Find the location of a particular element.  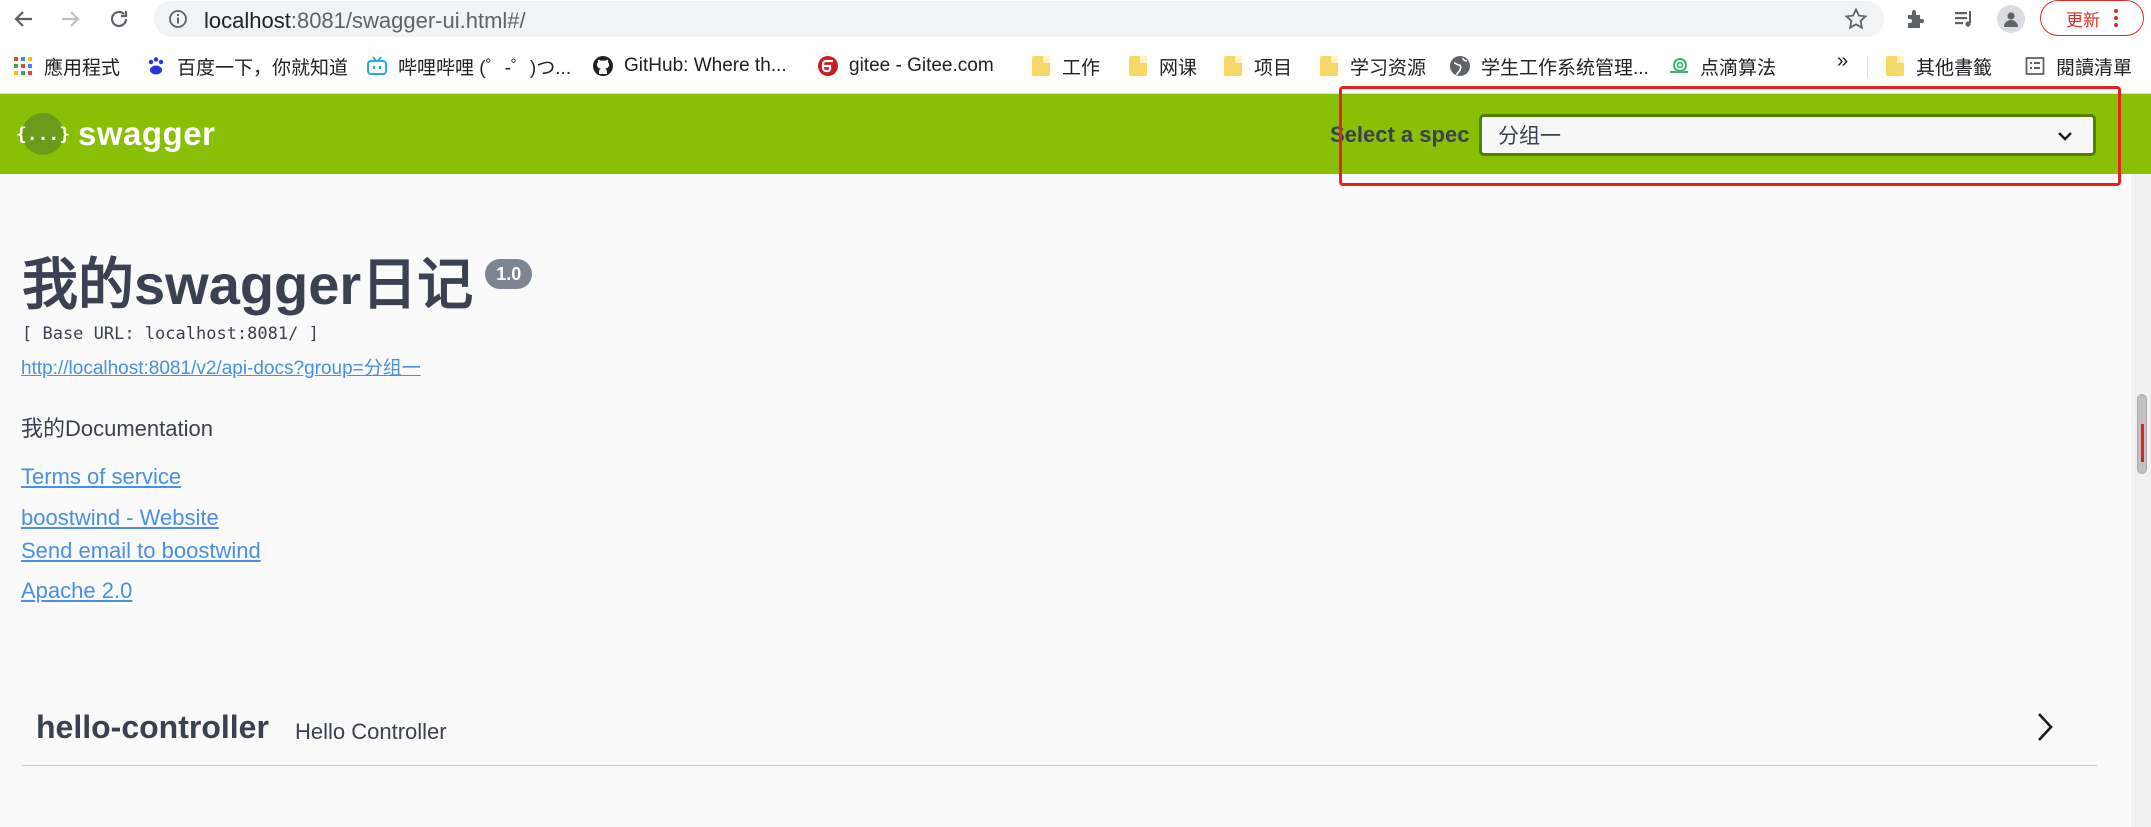

bookmark-folder-projects: 项目 is located at coordinates (1257, 66).